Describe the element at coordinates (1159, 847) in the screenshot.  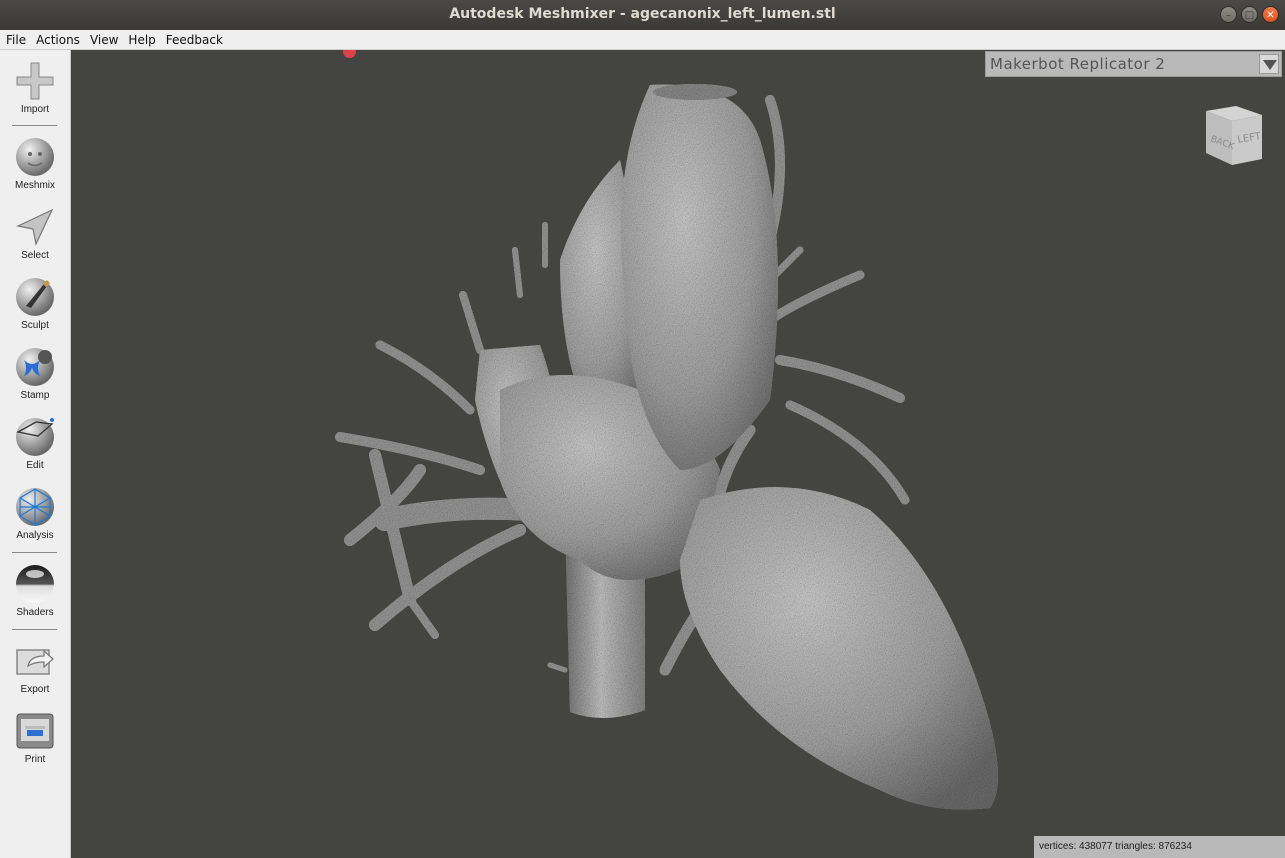
I see `mesh-stats: vertices: 438077 triangles: 876234` at that location.